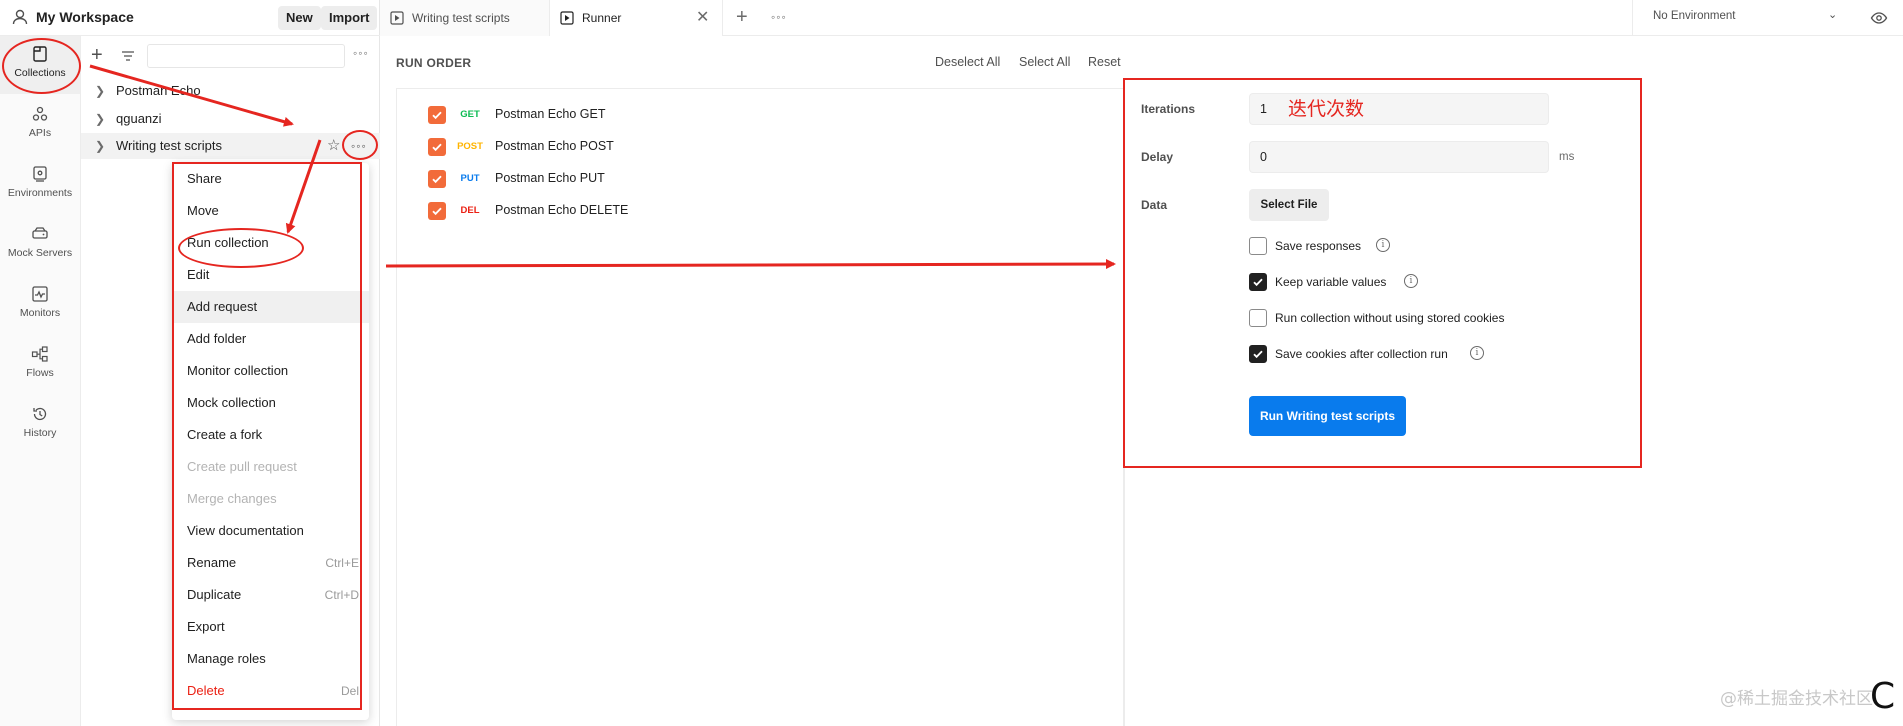 Image resolution: width=1903 pixels, height=726 pixels. I want to click on sidebar-item-flows: Flows, so click(40, 365).